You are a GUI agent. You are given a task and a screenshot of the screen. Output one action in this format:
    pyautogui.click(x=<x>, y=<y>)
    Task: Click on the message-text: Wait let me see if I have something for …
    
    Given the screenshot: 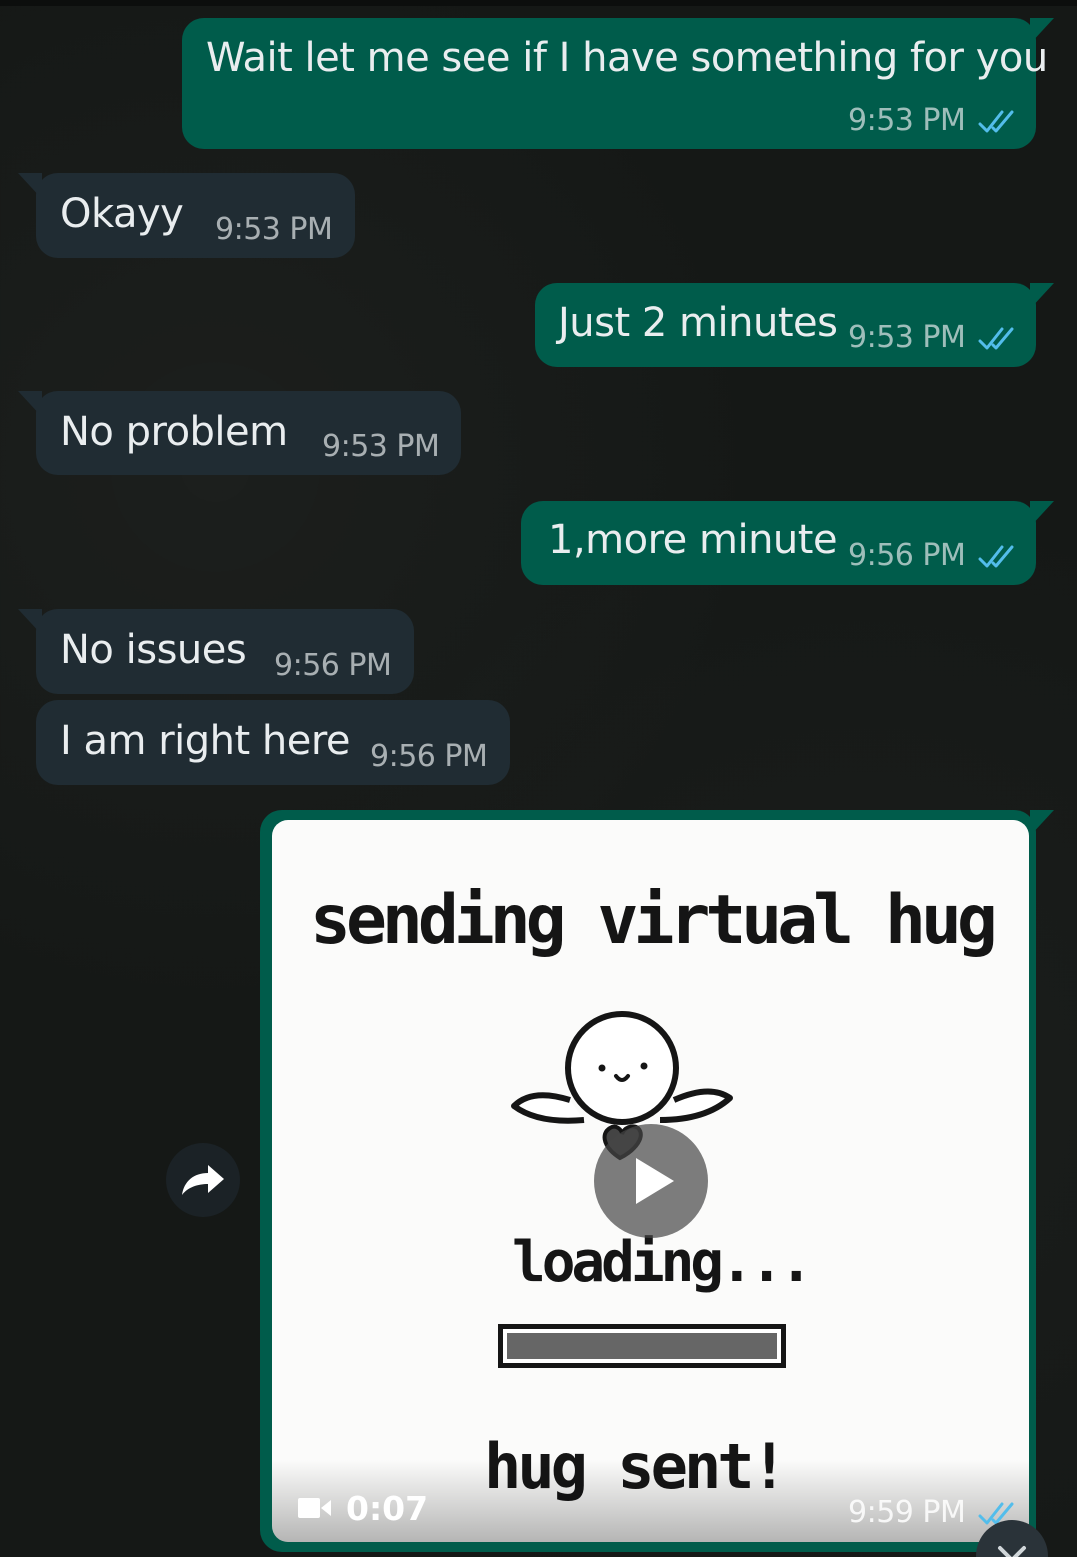 What is the action you would take?
    pyautogui.click(x=627, y=58)
    